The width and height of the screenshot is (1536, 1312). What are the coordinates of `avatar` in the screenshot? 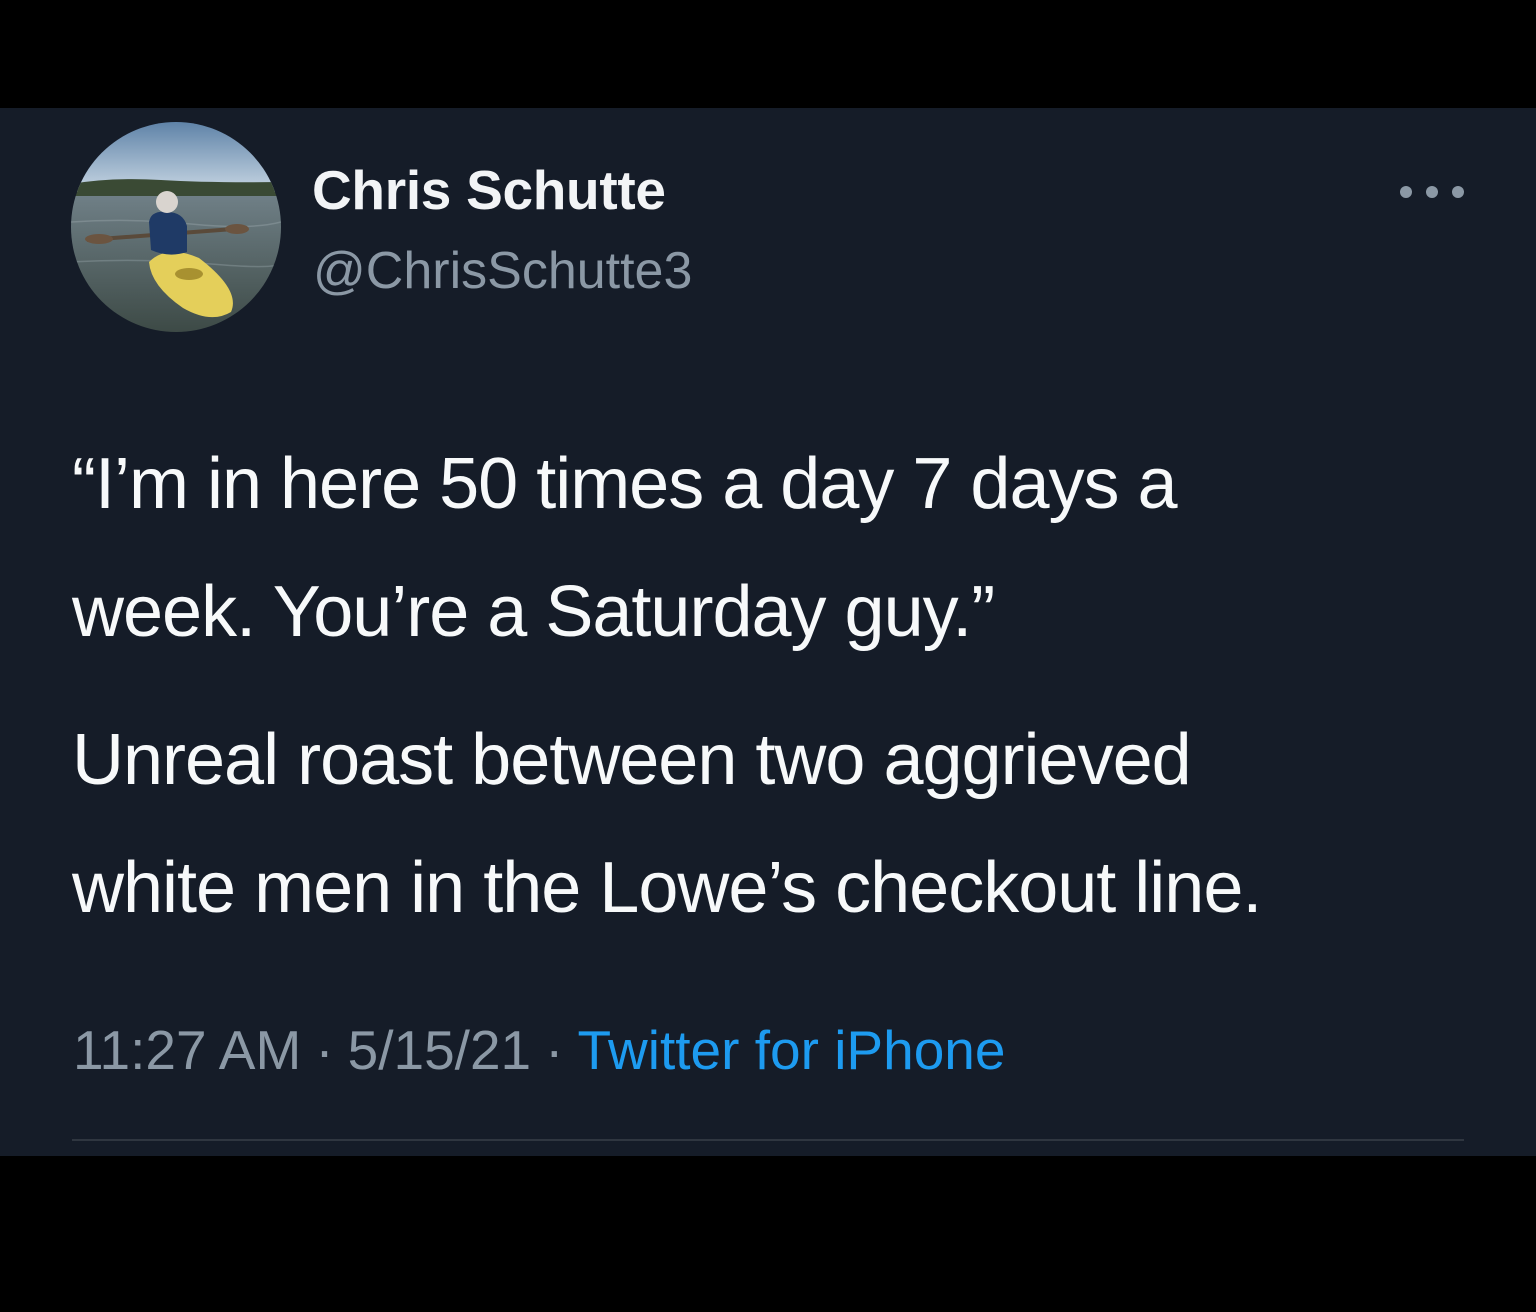 It's located at (176, 227).